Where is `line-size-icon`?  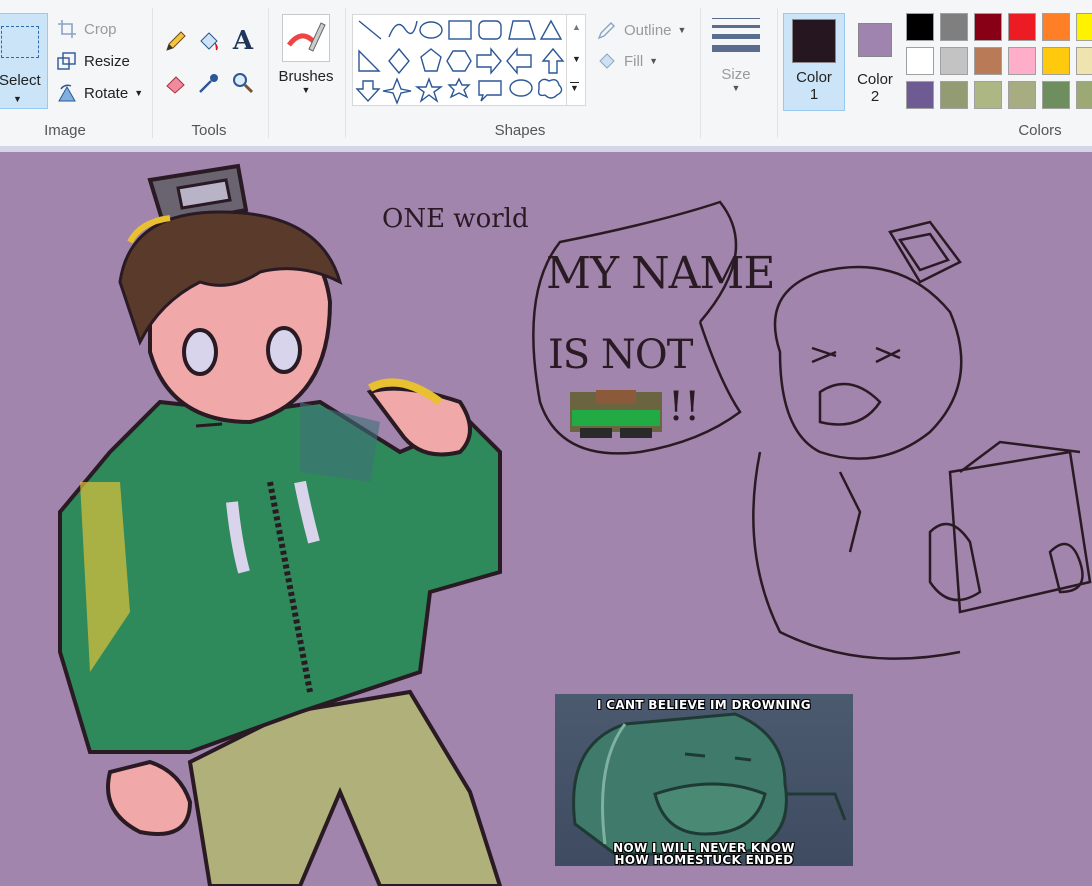
line-size-icon is located at coordinates (736, 35).